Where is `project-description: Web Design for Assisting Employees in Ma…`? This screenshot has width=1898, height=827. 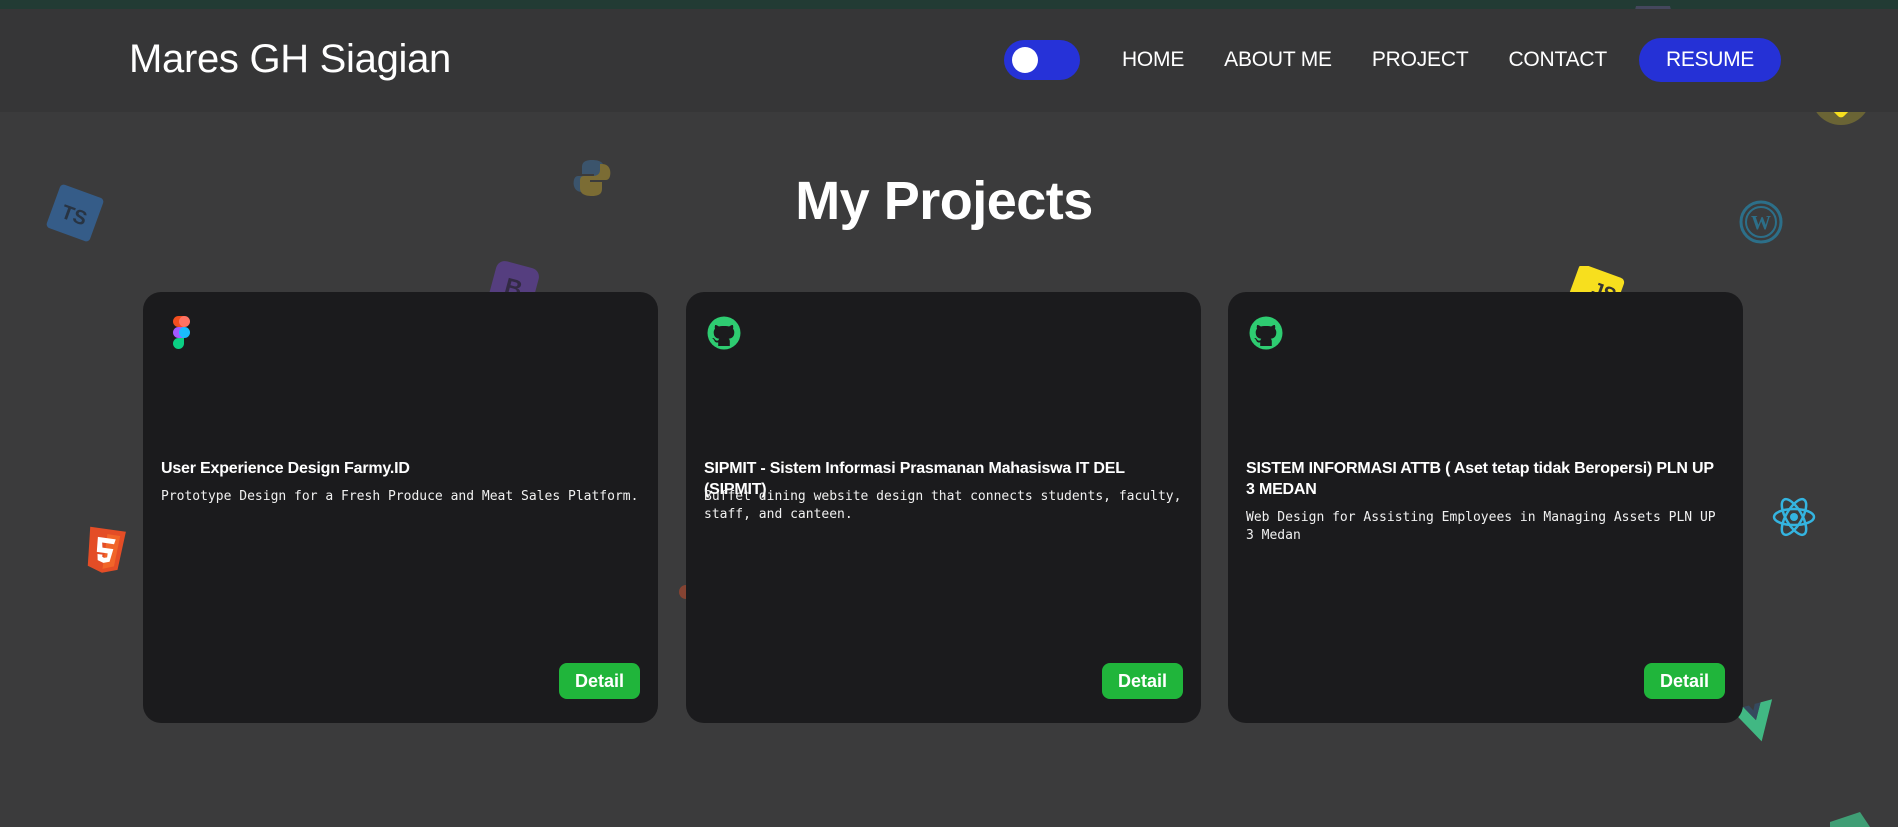 project-description: Web Design for Assisting Employees in Ma… is located at coordinates (1481, 526).